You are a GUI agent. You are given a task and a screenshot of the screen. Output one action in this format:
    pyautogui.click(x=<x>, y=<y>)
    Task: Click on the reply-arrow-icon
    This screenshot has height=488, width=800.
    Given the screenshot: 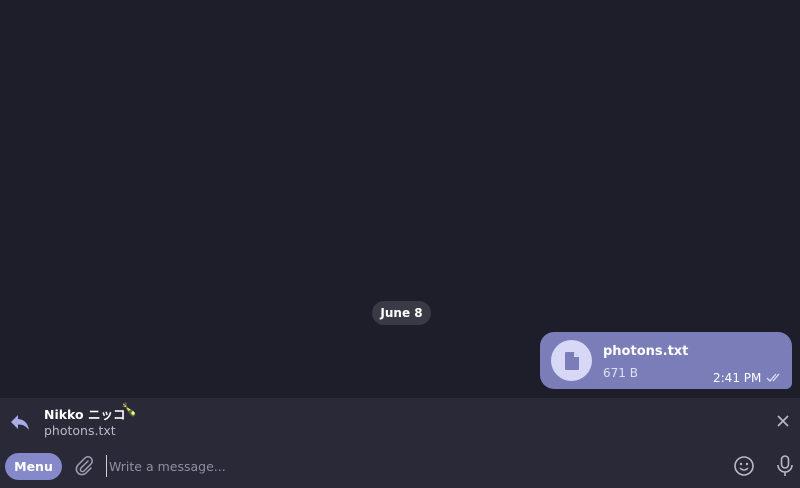 What is the action you would take?
    pyautogui.click(x=20, y=422)
    